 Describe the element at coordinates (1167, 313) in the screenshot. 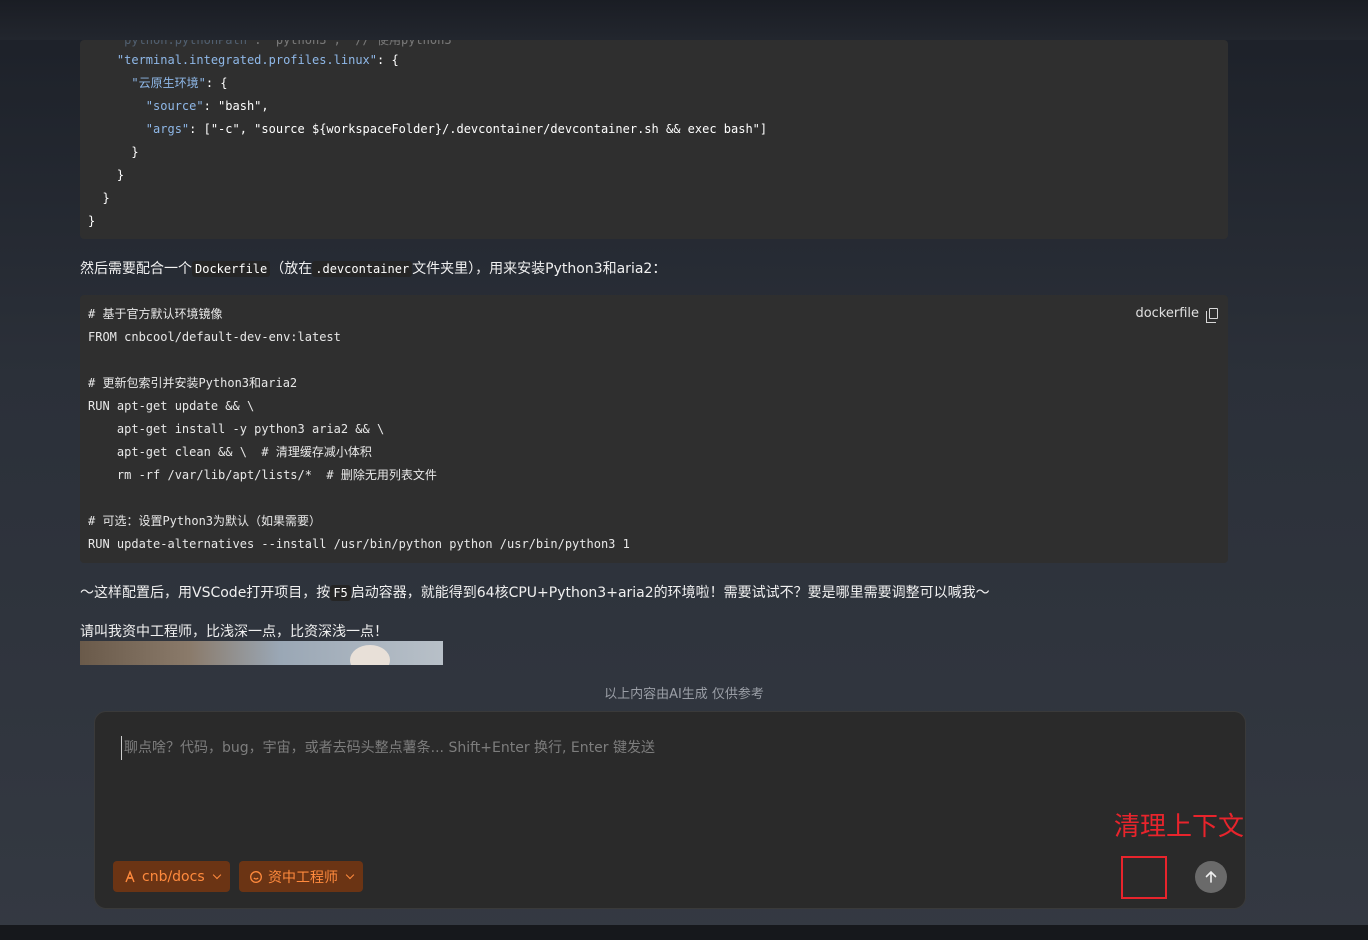

I see `language-name: dockerfile` at that location.